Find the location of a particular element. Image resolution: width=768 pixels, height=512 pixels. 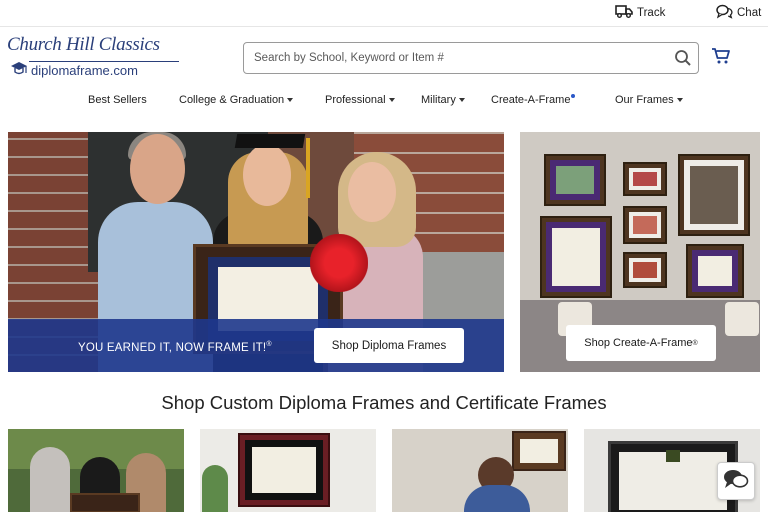

chat-fab-icon is located at coordinates (736, 481).